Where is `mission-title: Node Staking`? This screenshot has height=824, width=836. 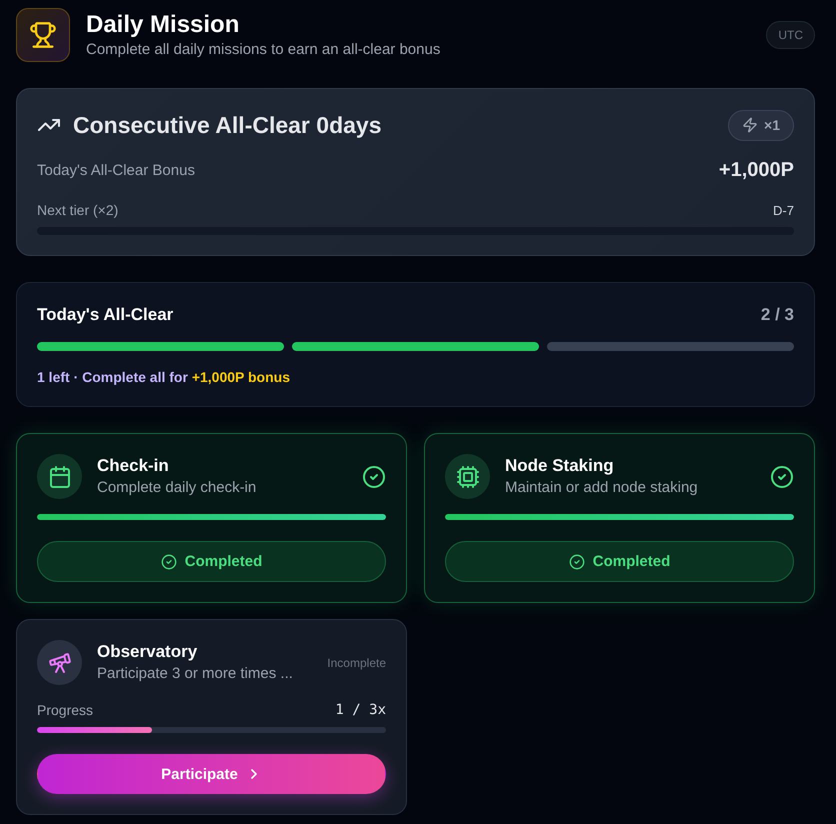 mission-title: Node Staking is located at coordinates (560, 466).